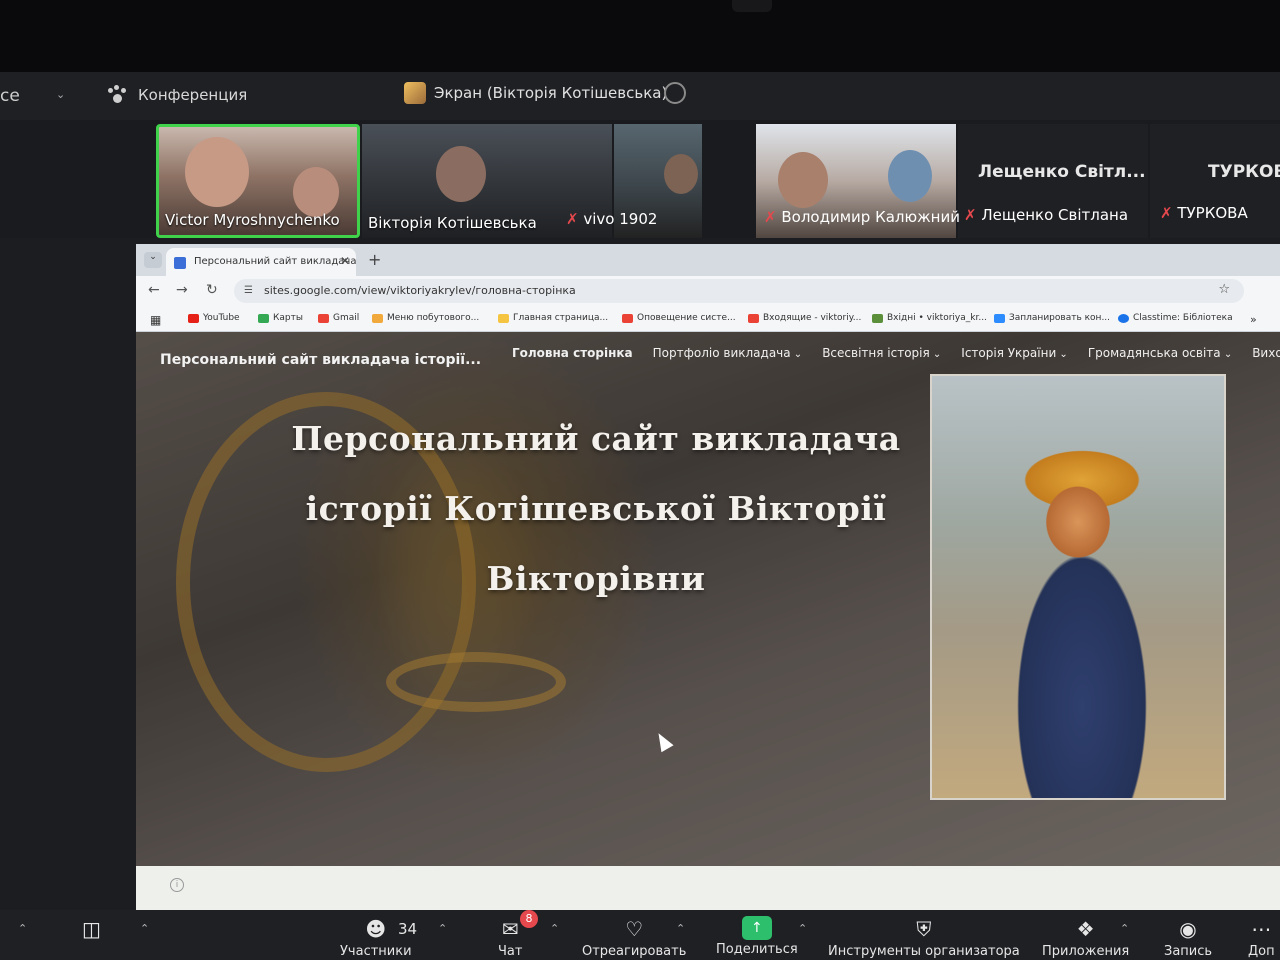 This screenshot has width=1280, height=960. Describe the element at coordinates (1188, 937) in the screenshot. I see `record-button: ◉ Запись` at that location.